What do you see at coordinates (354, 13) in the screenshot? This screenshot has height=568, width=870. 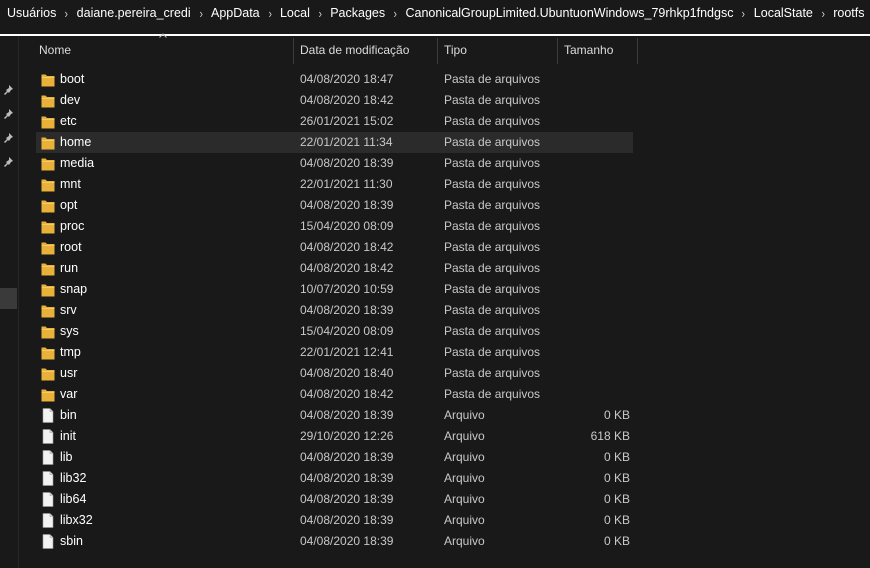 I see `breadcrumb-item-packages: Packages` at bounding box center [354, 13].